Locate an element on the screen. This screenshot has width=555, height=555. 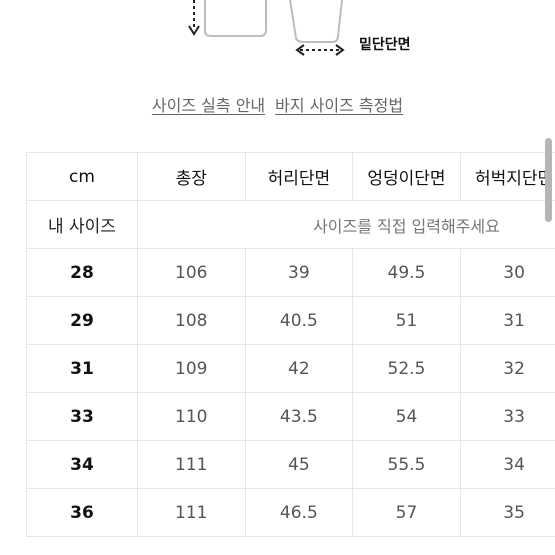
header-thigh: 허벅지단면 is located at coordinates (507, 176).